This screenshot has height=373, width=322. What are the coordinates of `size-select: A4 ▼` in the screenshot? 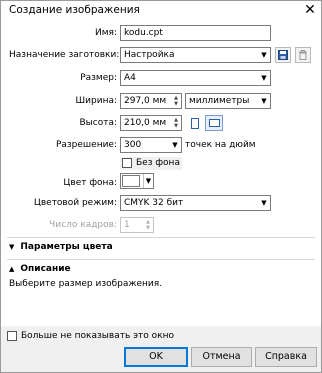 It's located at (195, 78).